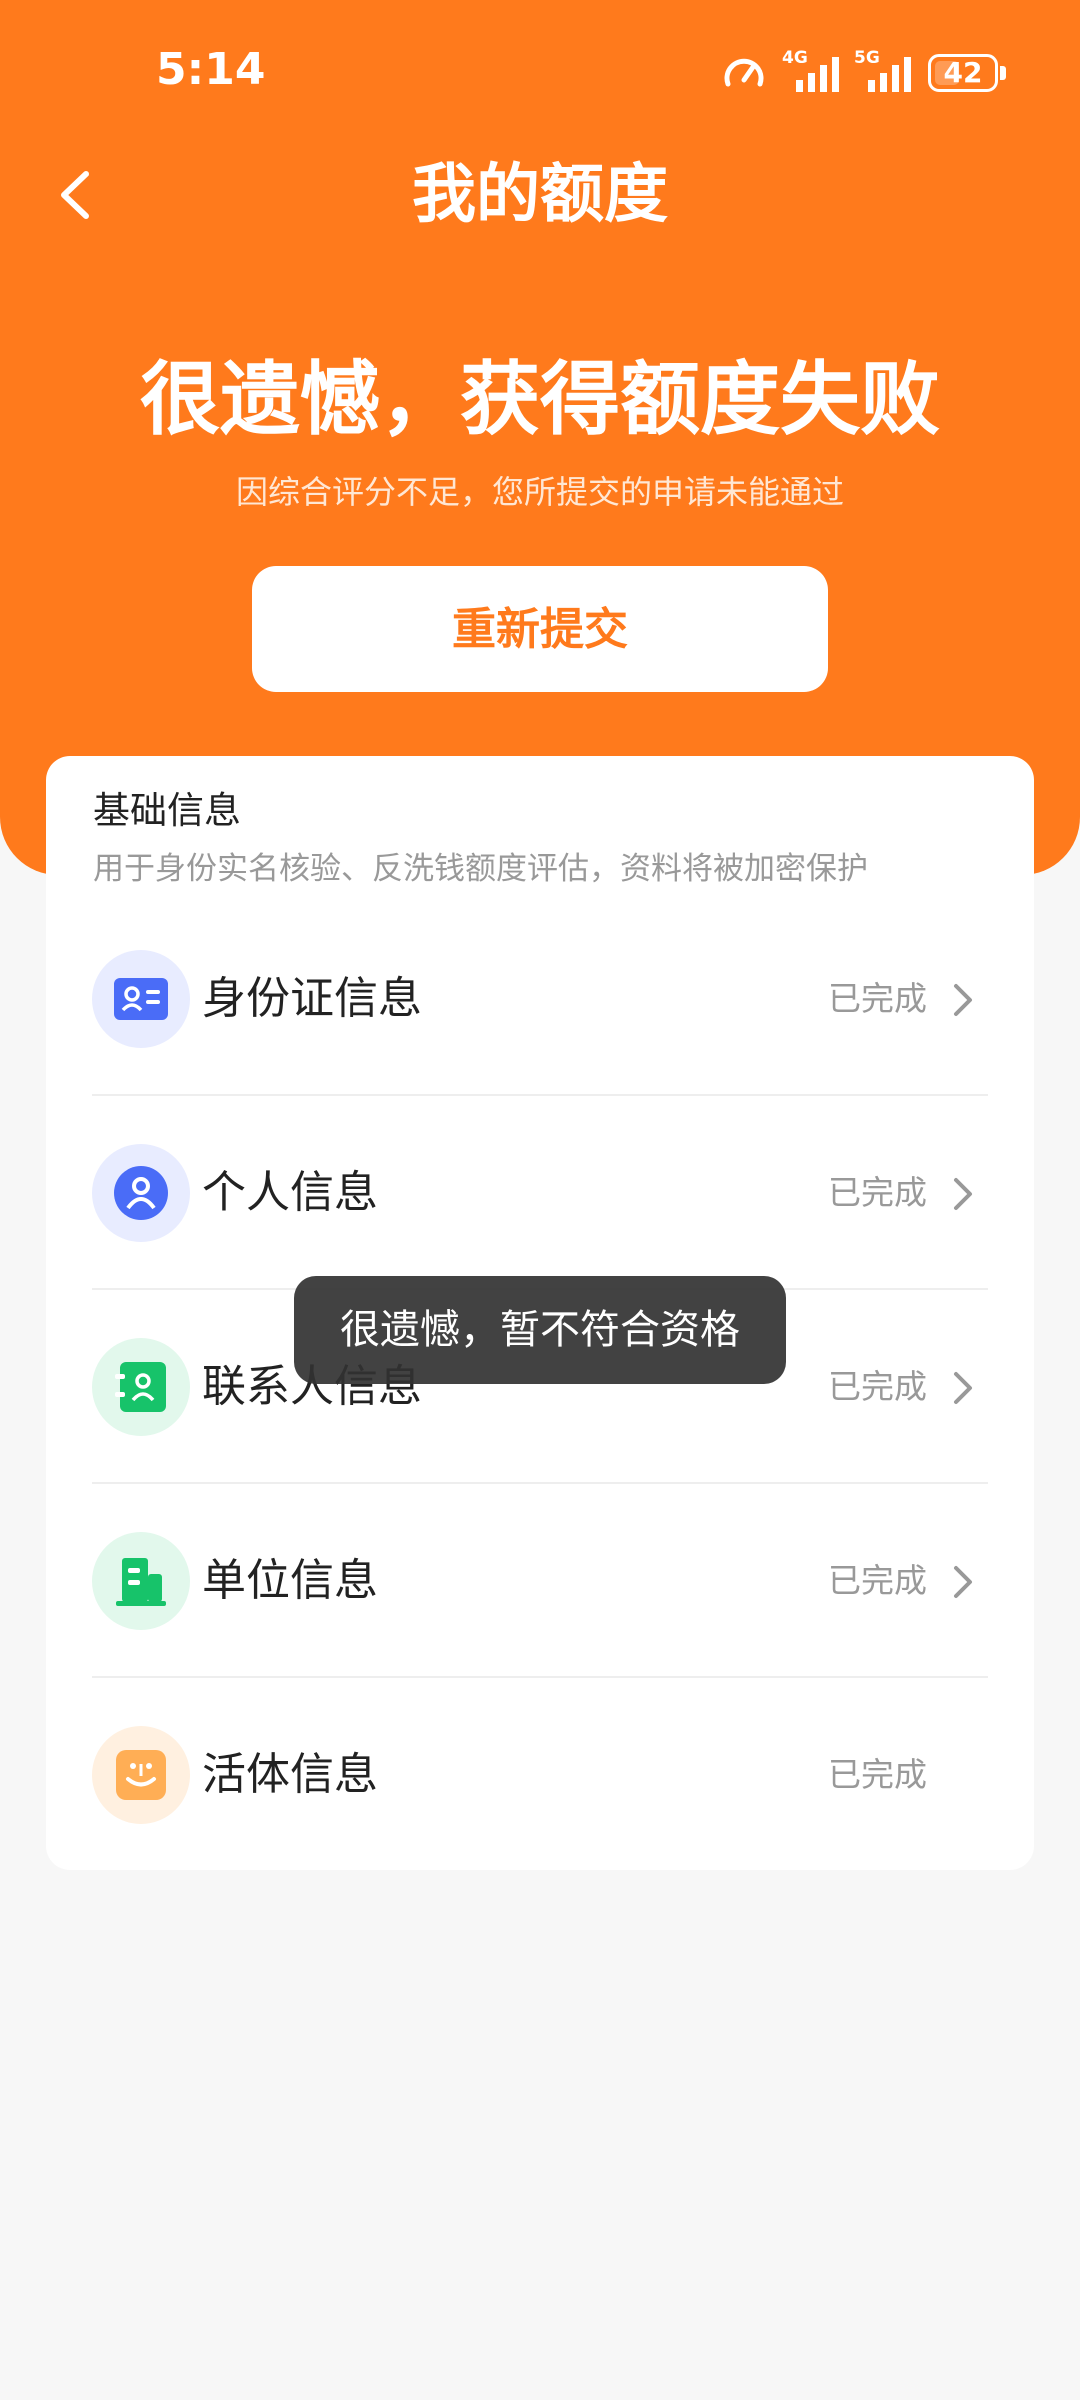  What do you see at coordinates (290, 1774) in the screenshot?
I see `row-label: 活体信息` at bounding box center [290, 1774].